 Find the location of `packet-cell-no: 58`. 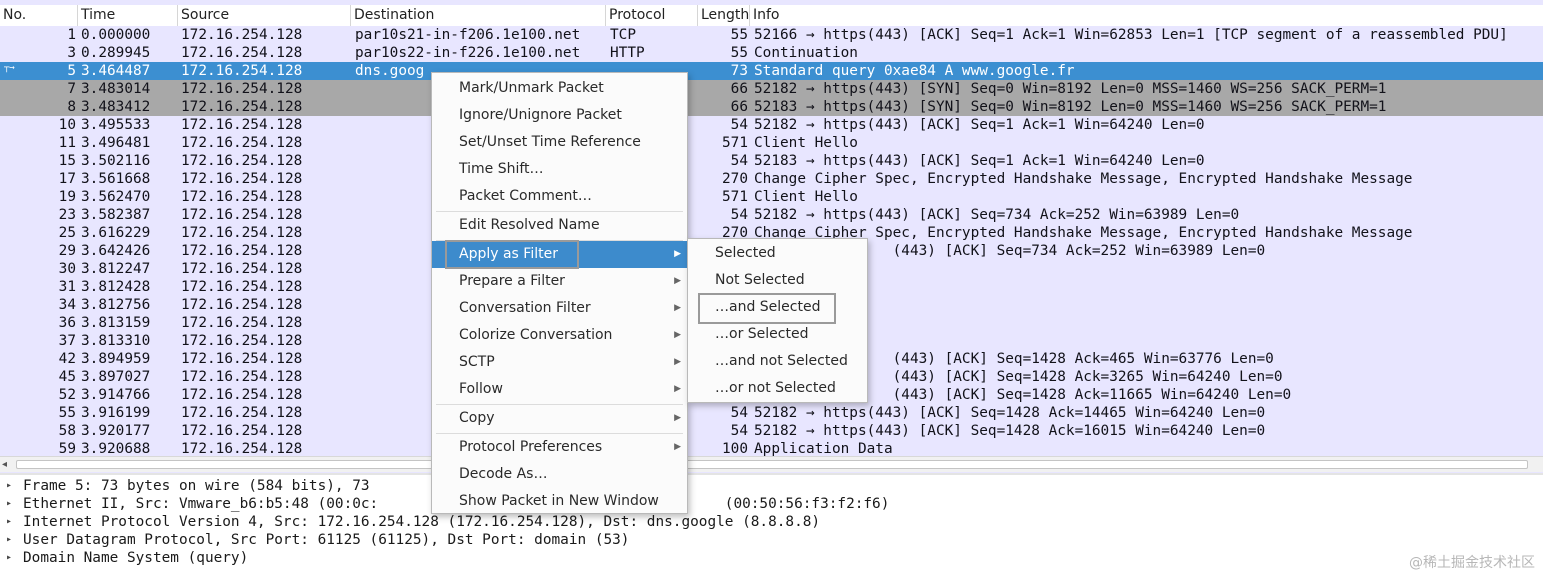

packet-cell-no: 58 is located at coordinates (67, 431).